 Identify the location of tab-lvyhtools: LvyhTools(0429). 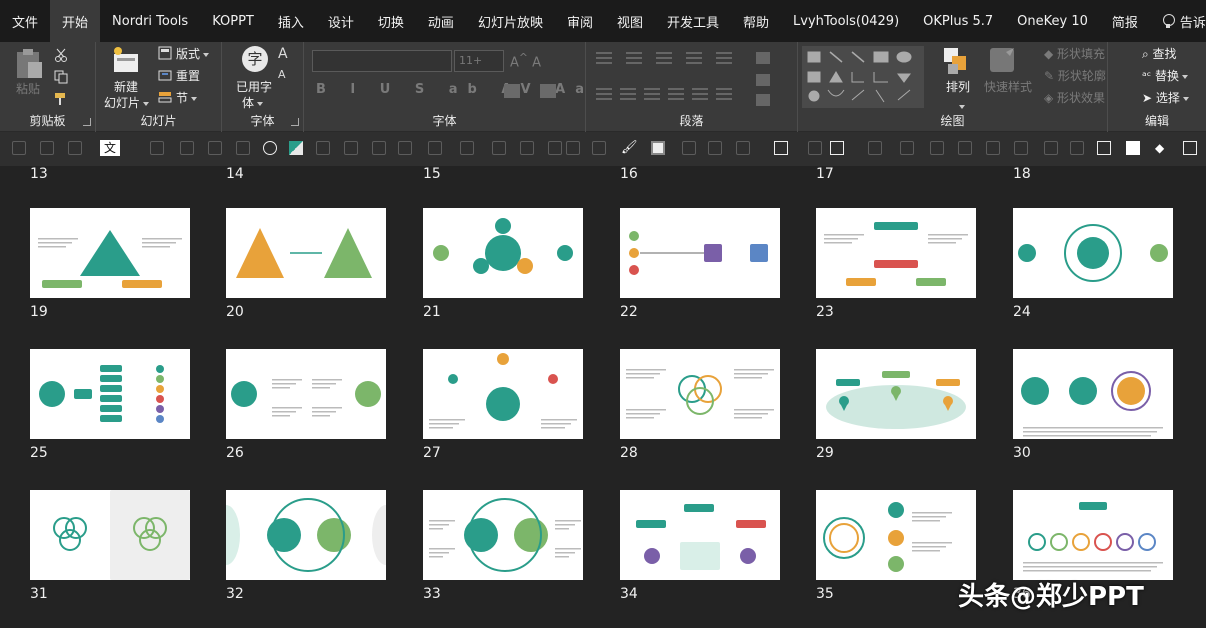
(846, 21).